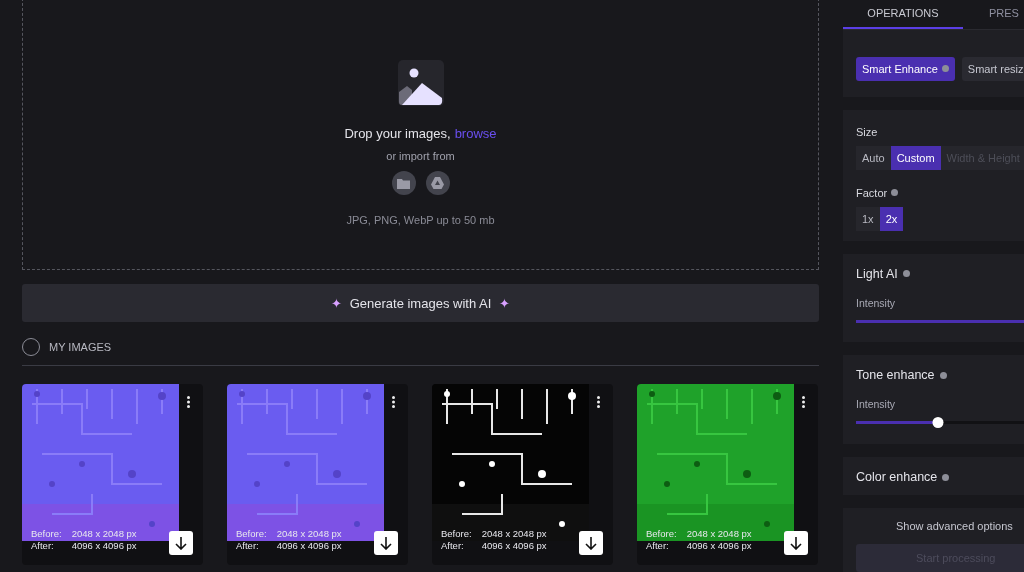 This screenshot has width=1024, height=572. What do you see at coordinates (891, 218) in the screenshot?
I see `factor-option: 2x` at bounding box center [891, 218].